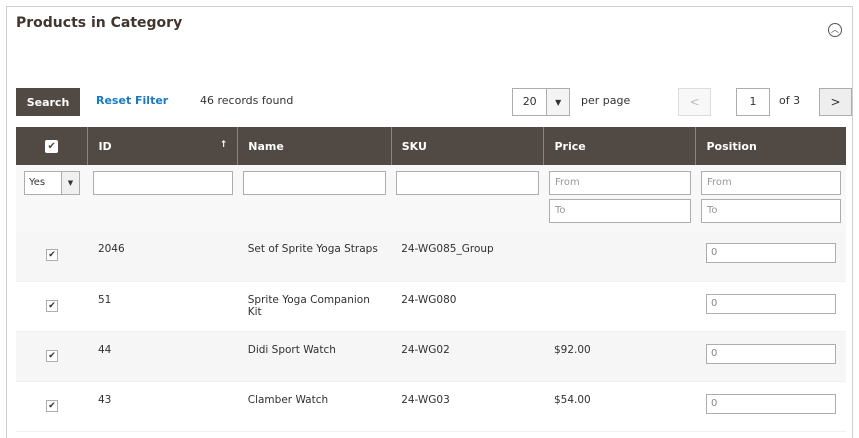 The width and height of the screenshot is (859, 438). I want to click on cell-name: Clamber Watch, so click(314, 406).